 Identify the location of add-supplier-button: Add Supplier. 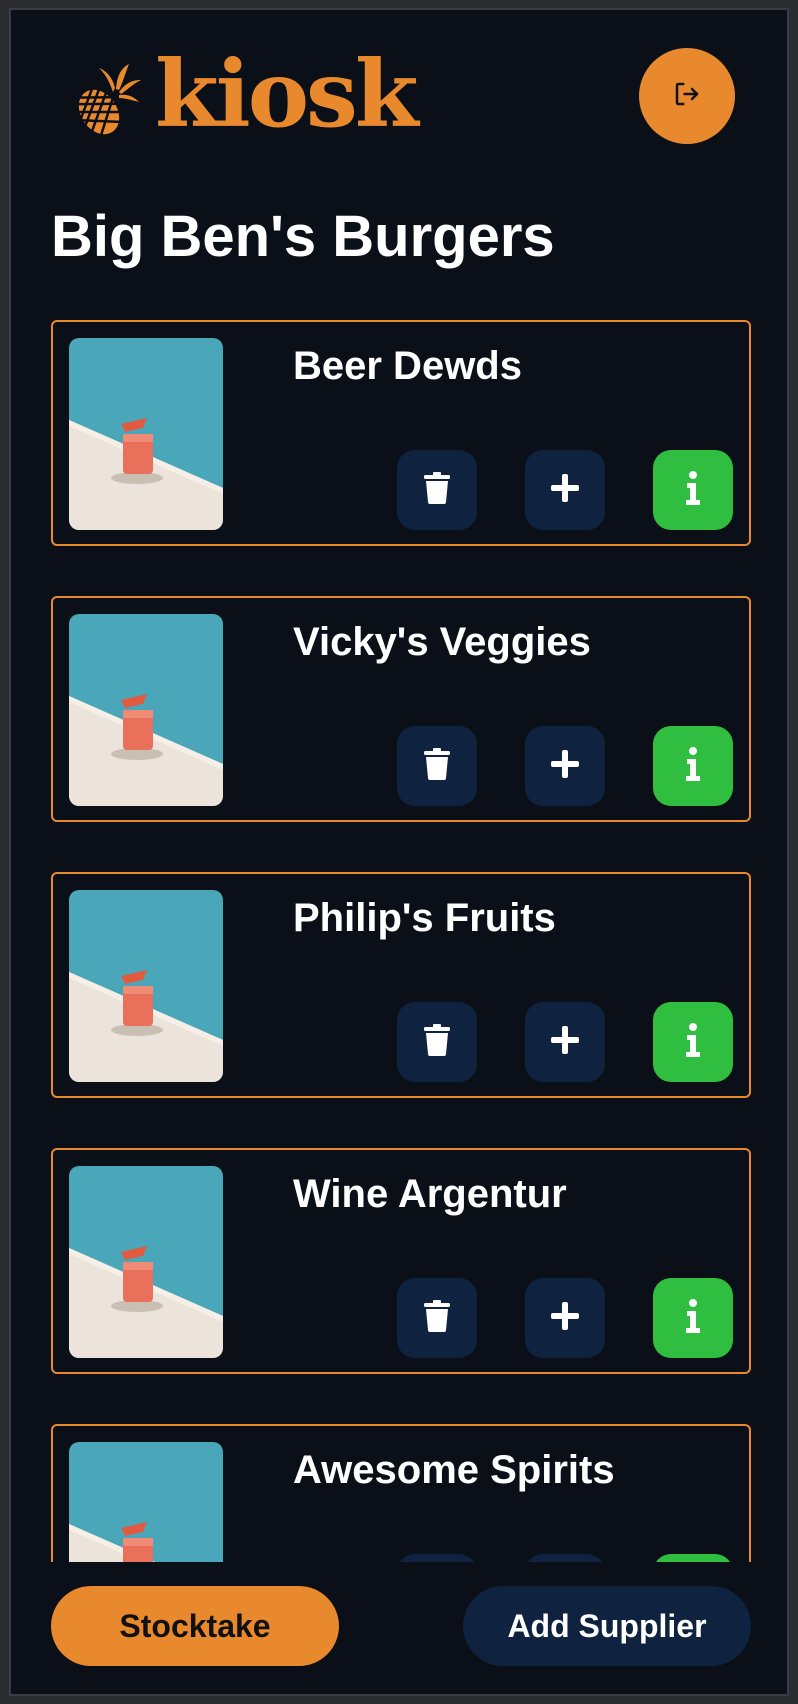
(607, 1626).